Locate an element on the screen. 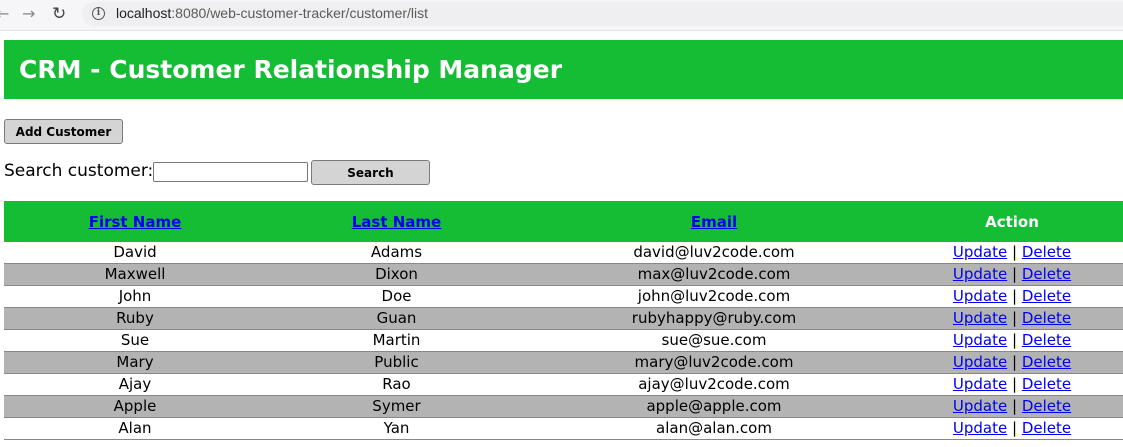 The height and width of the screenshot is (447, 1123). cell-email: alan@alan.com is located at coordinates (714, 428).